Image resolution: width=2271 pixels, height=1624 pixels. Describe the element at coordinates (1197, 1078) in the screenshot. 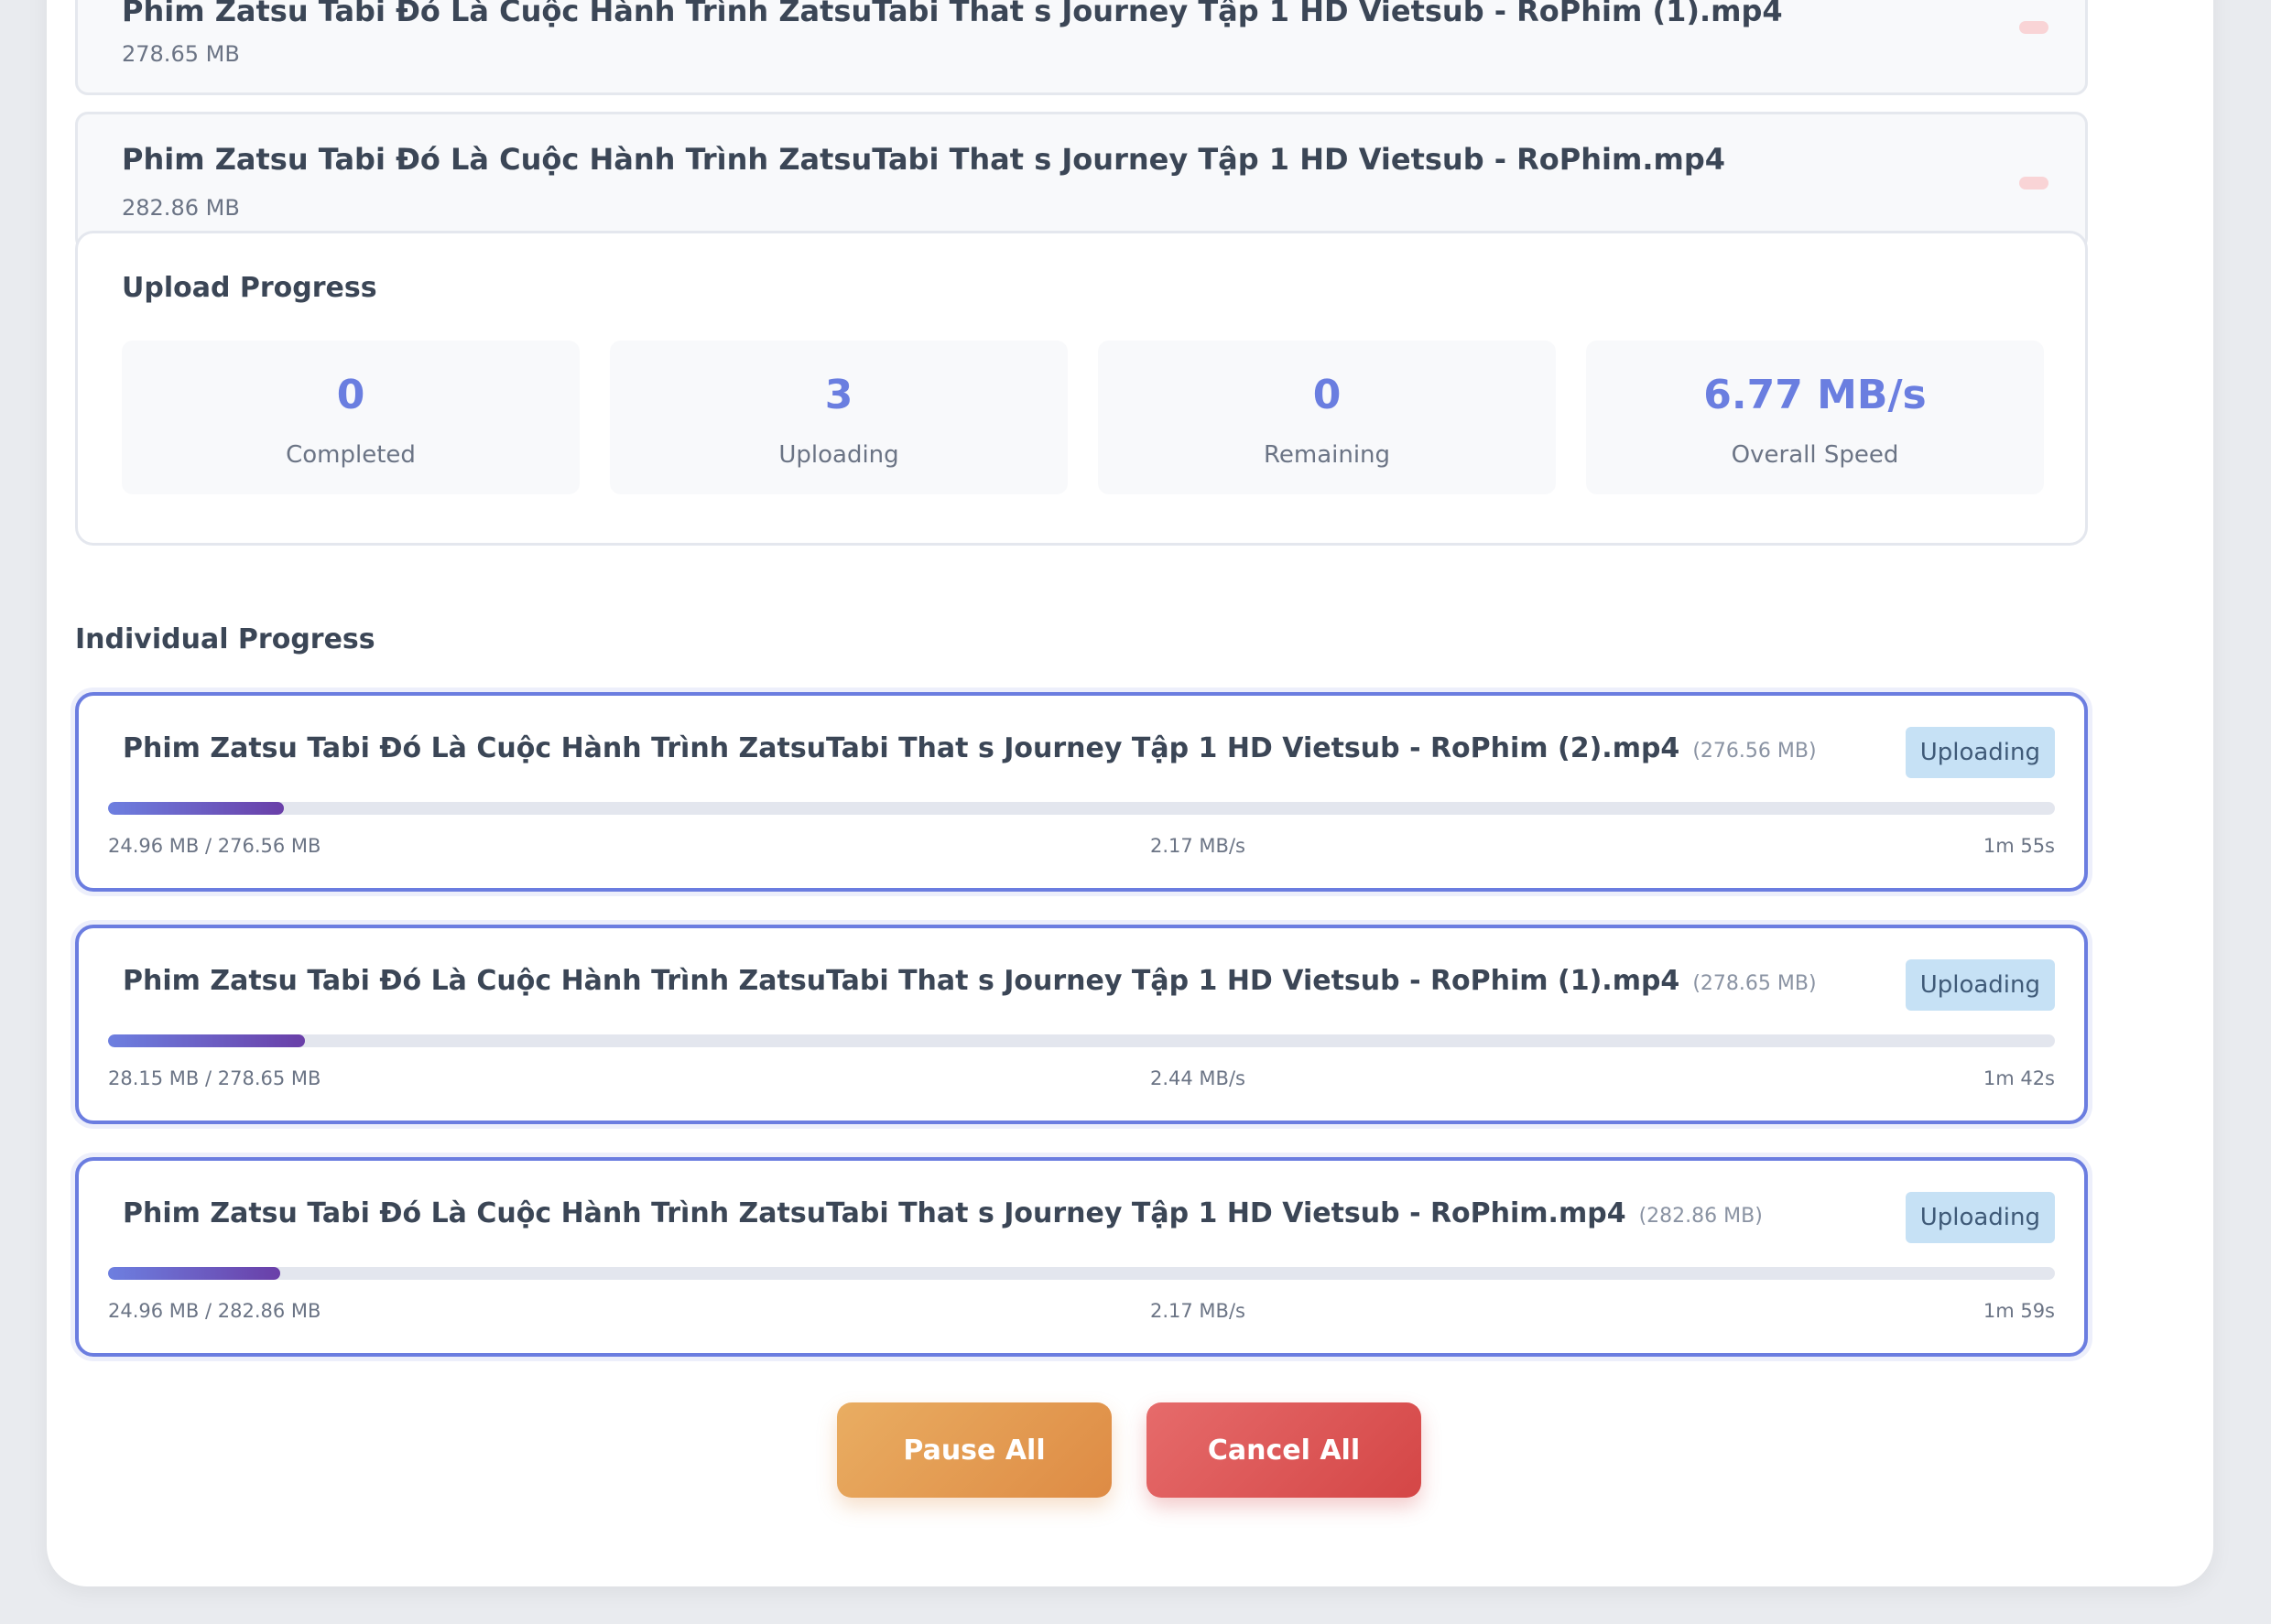

I see `speed-text: 2.44 MB/s` at that location.